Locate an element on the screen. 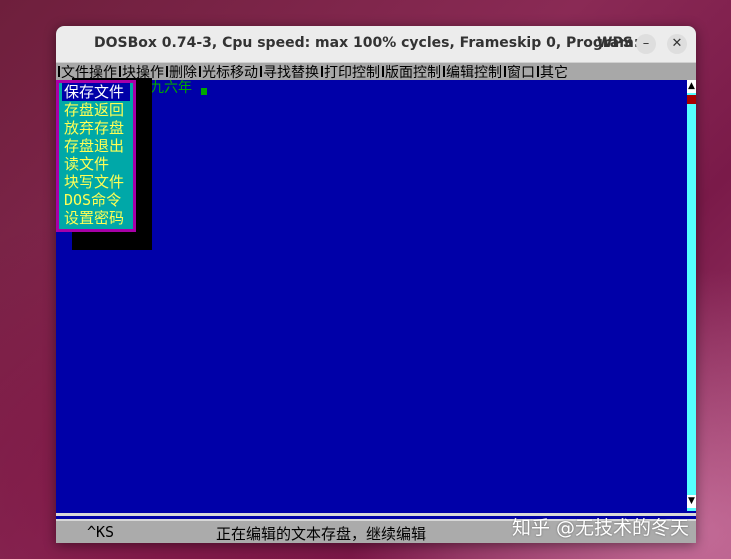 This screenshot has height=559, width=731. menu-edit: 编辑控制 is located at coordinates (474, 72).